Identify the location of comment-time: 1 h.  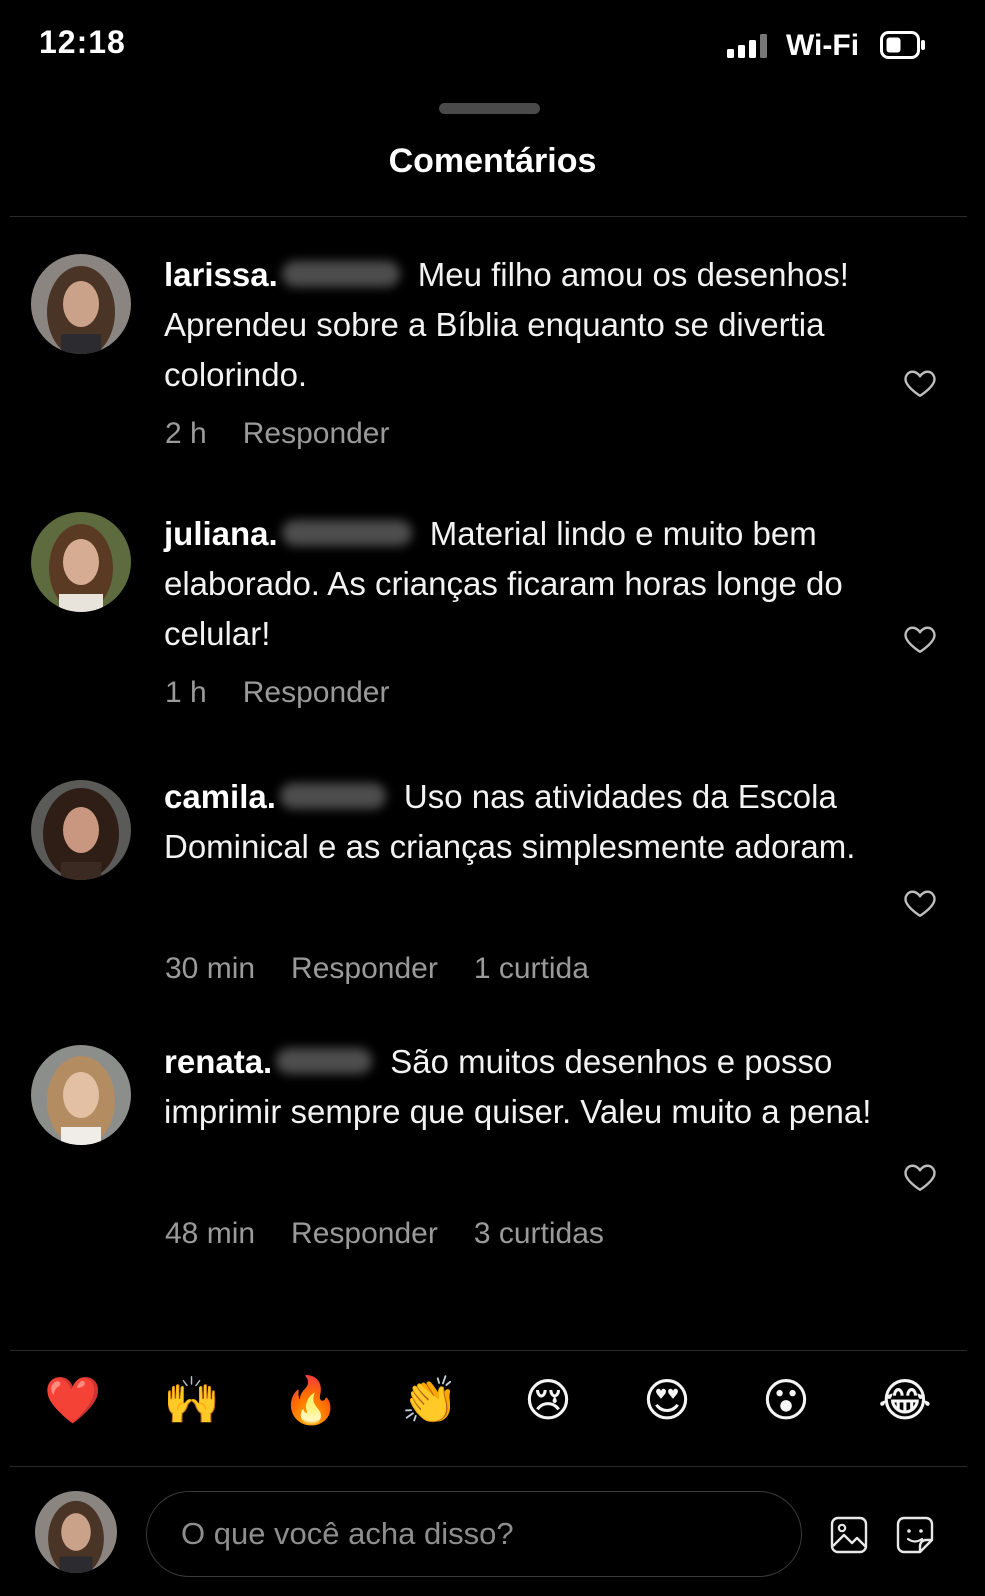
(186, 692).